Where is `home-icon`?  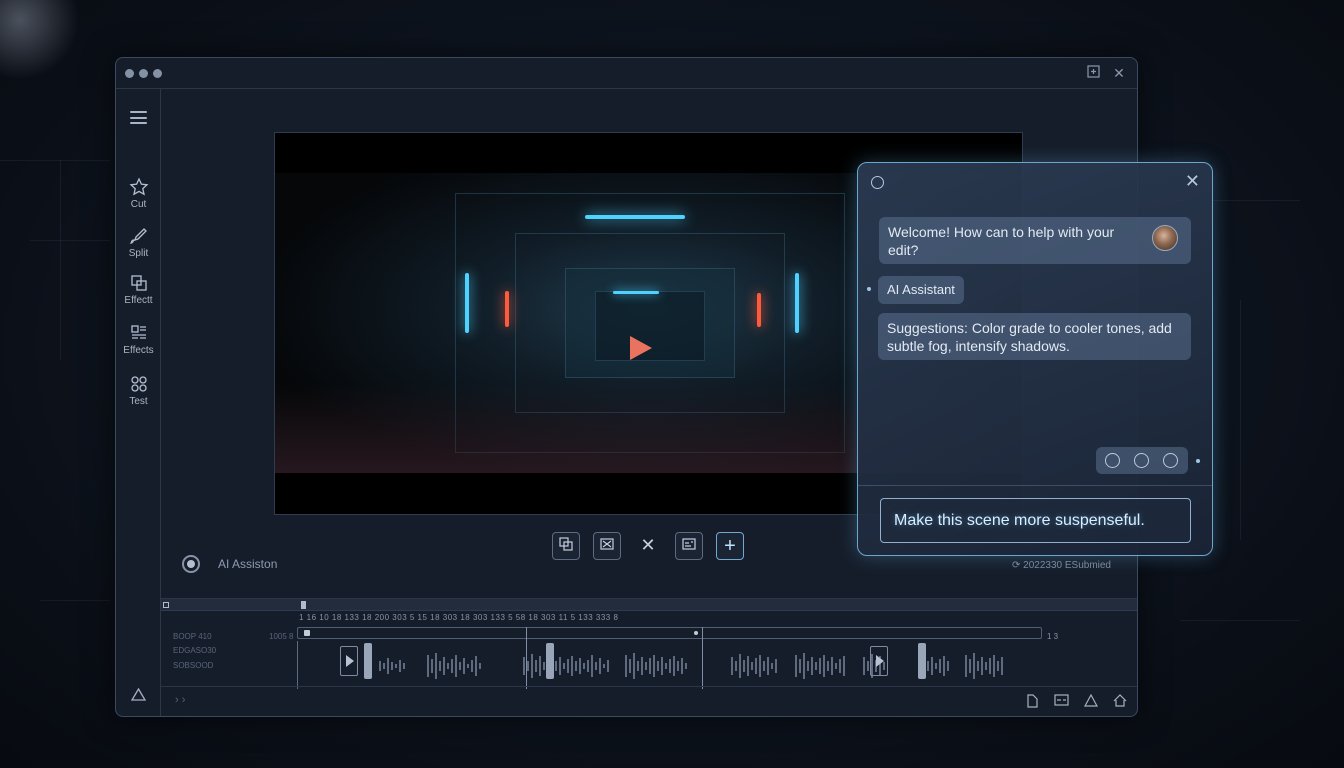
home-icon is located at coordinates (1119, 701).